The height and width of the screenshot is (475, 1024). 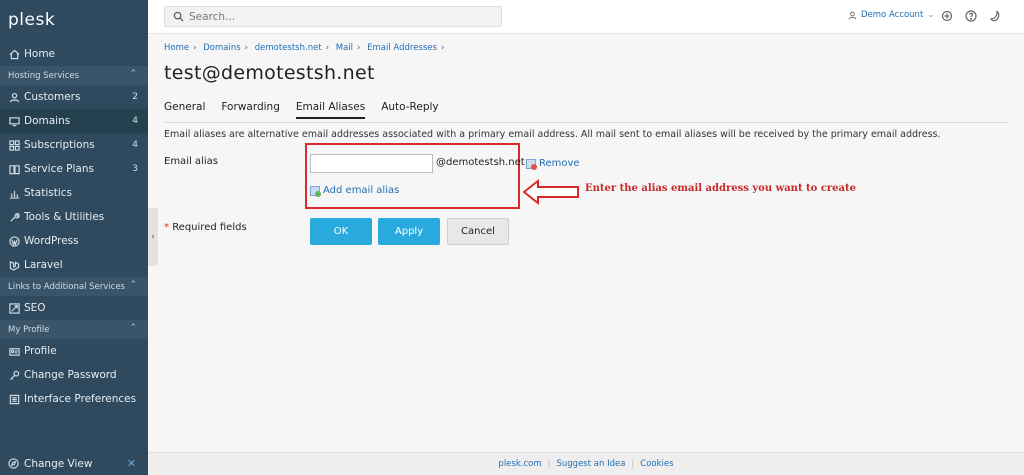 What do you see at coordinates (586, 122) in the screenshot?
I see `tabs-divider` at bounding box center [586, 122].